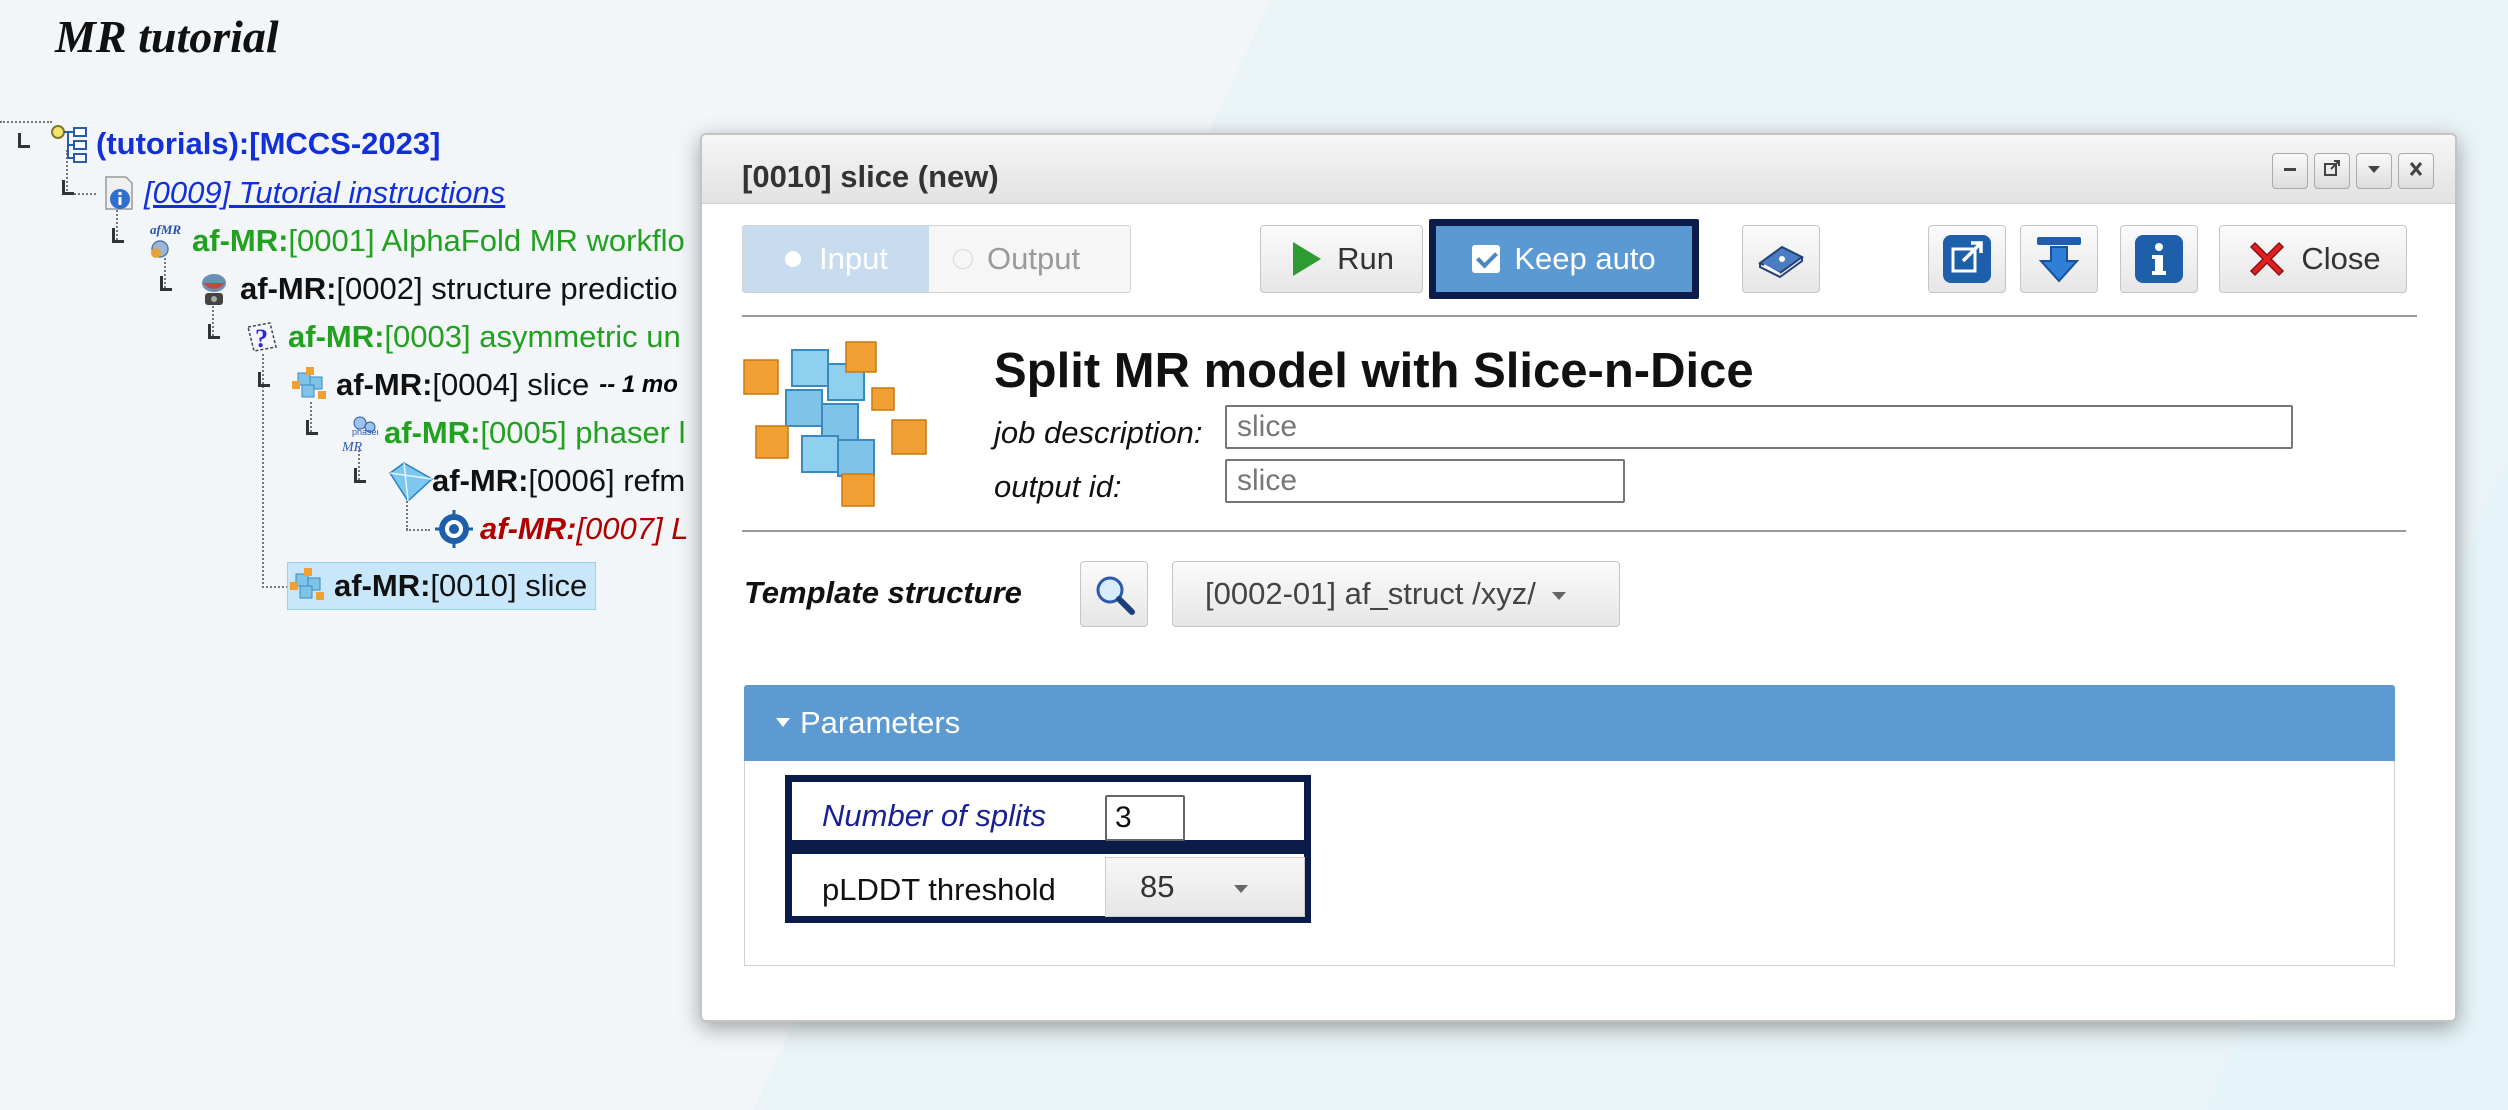 The width and height of the screenshot is (2508, 1110). Describe the element at coordinates (853, 258) in the screenshot. I see `tab-input-label: Input` at that location.